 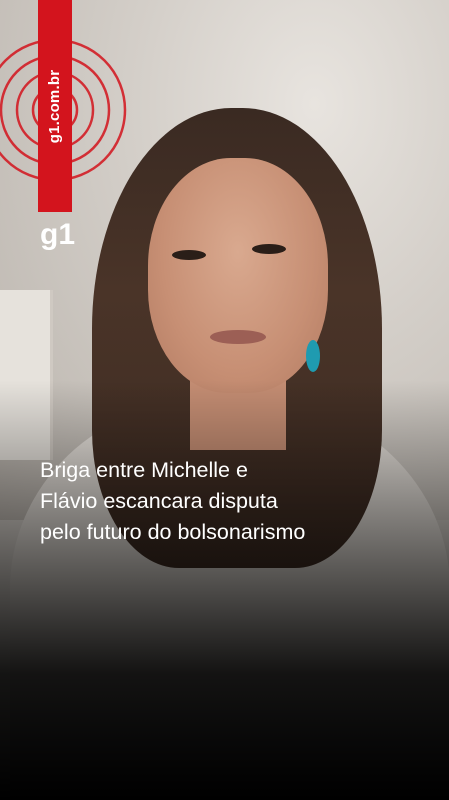 I want to click on brand-url-container: g1.com.br, so click(x=55, y=106).